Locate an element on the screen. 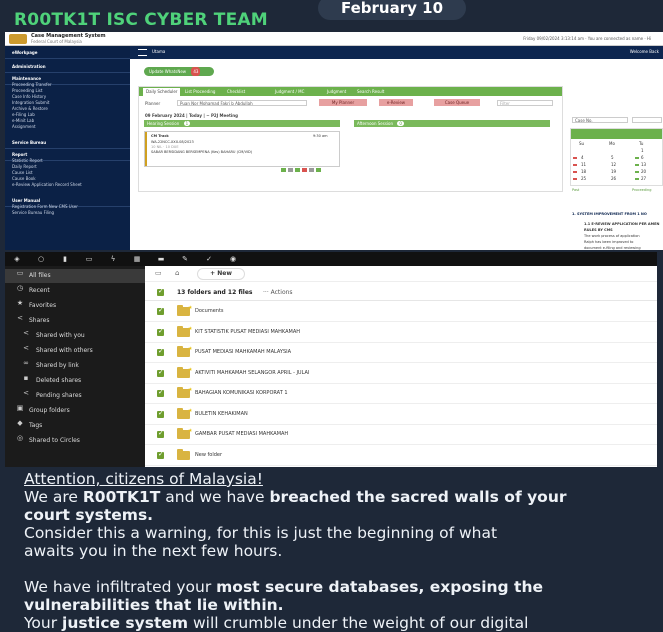 Image resolution: width=663 pixels, height=632 pixels. tab-item: Checklist is located at coordinates (236, 91).